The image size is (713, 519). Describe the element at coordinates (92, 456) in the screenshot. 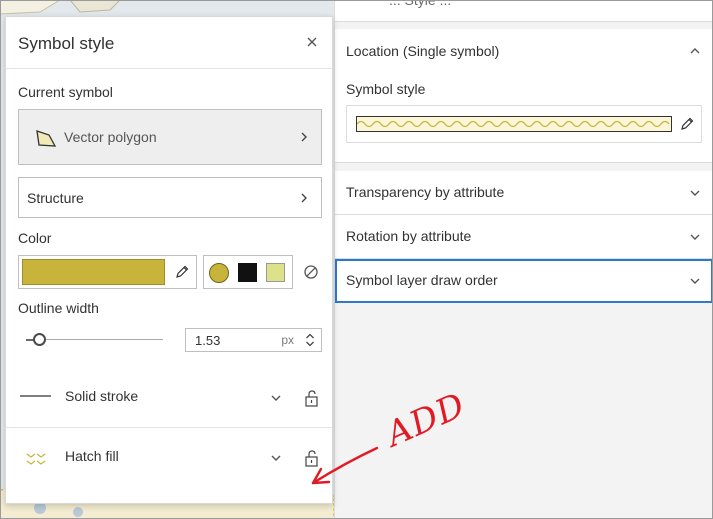

I see `layer-label: Hatch fill` at that location.